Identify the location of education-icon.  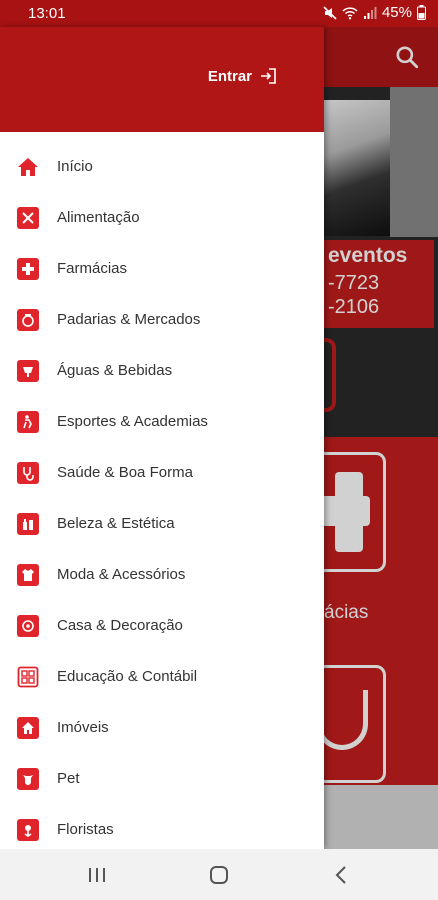
(28, 677).